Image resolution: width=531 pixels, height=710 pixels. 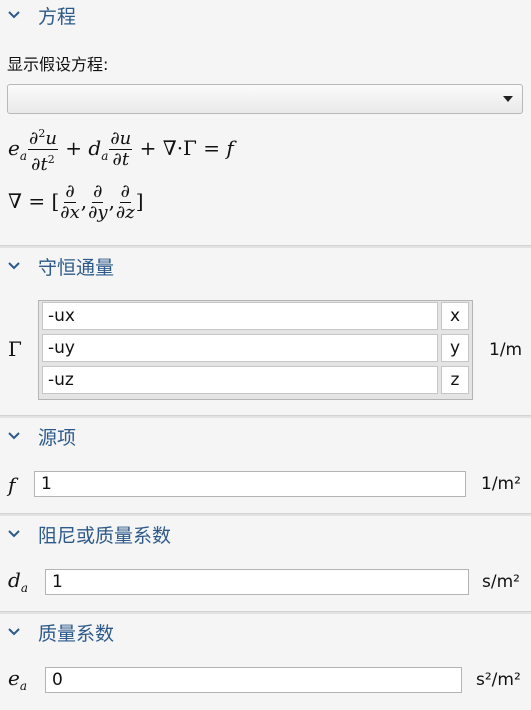 What do you see at coordinates (76, 267) in the screenshot?
I see `section-title: 守恒通量` at bounding box center [76, 267].